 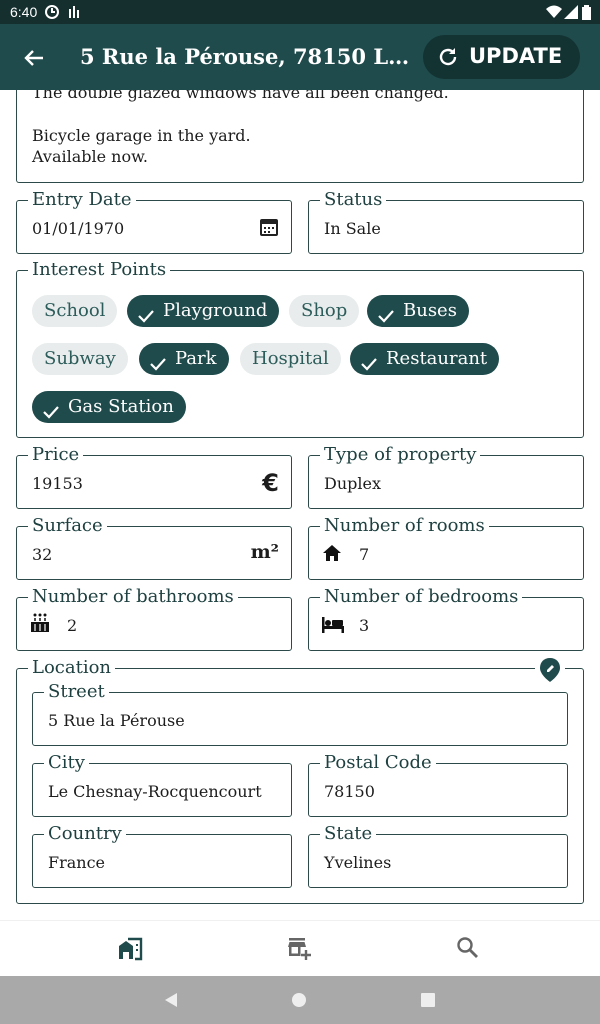 What do you see at coordinates (72, 668) in the screenshot?
I see `location-label: Location` at bounding box center [72, 668].